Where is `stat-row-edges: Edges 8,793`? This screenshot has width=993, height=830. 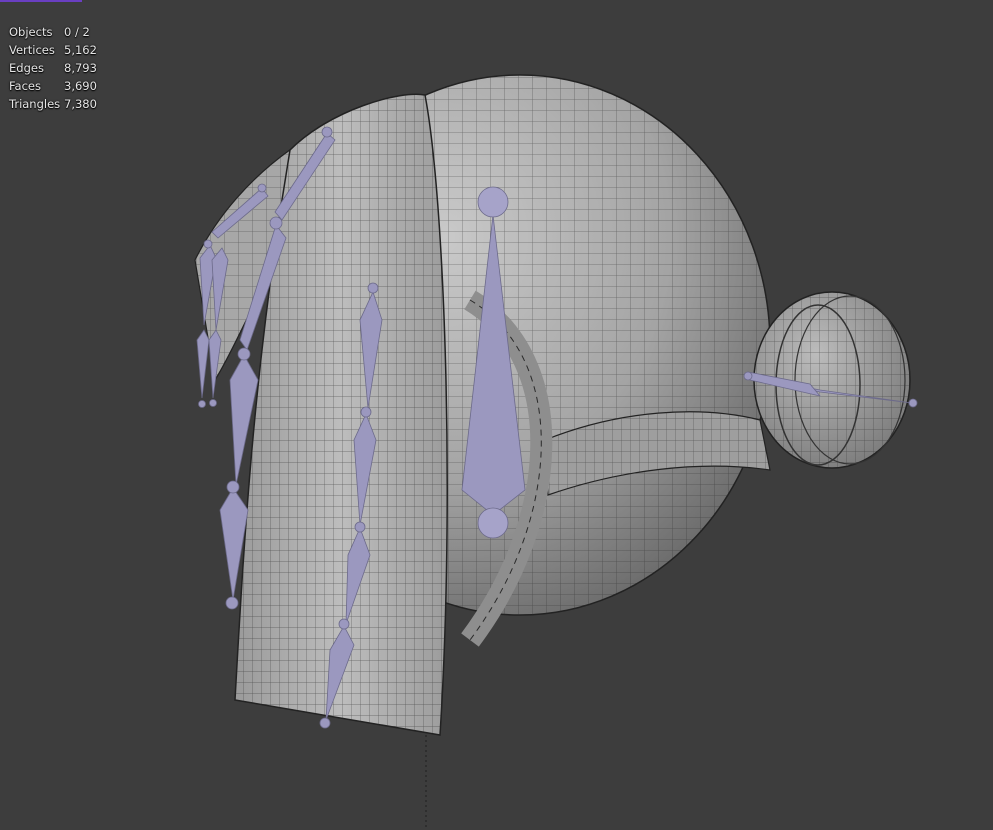
stat-row-edges: Edges 8,793 is located at coordinates (61, 68).